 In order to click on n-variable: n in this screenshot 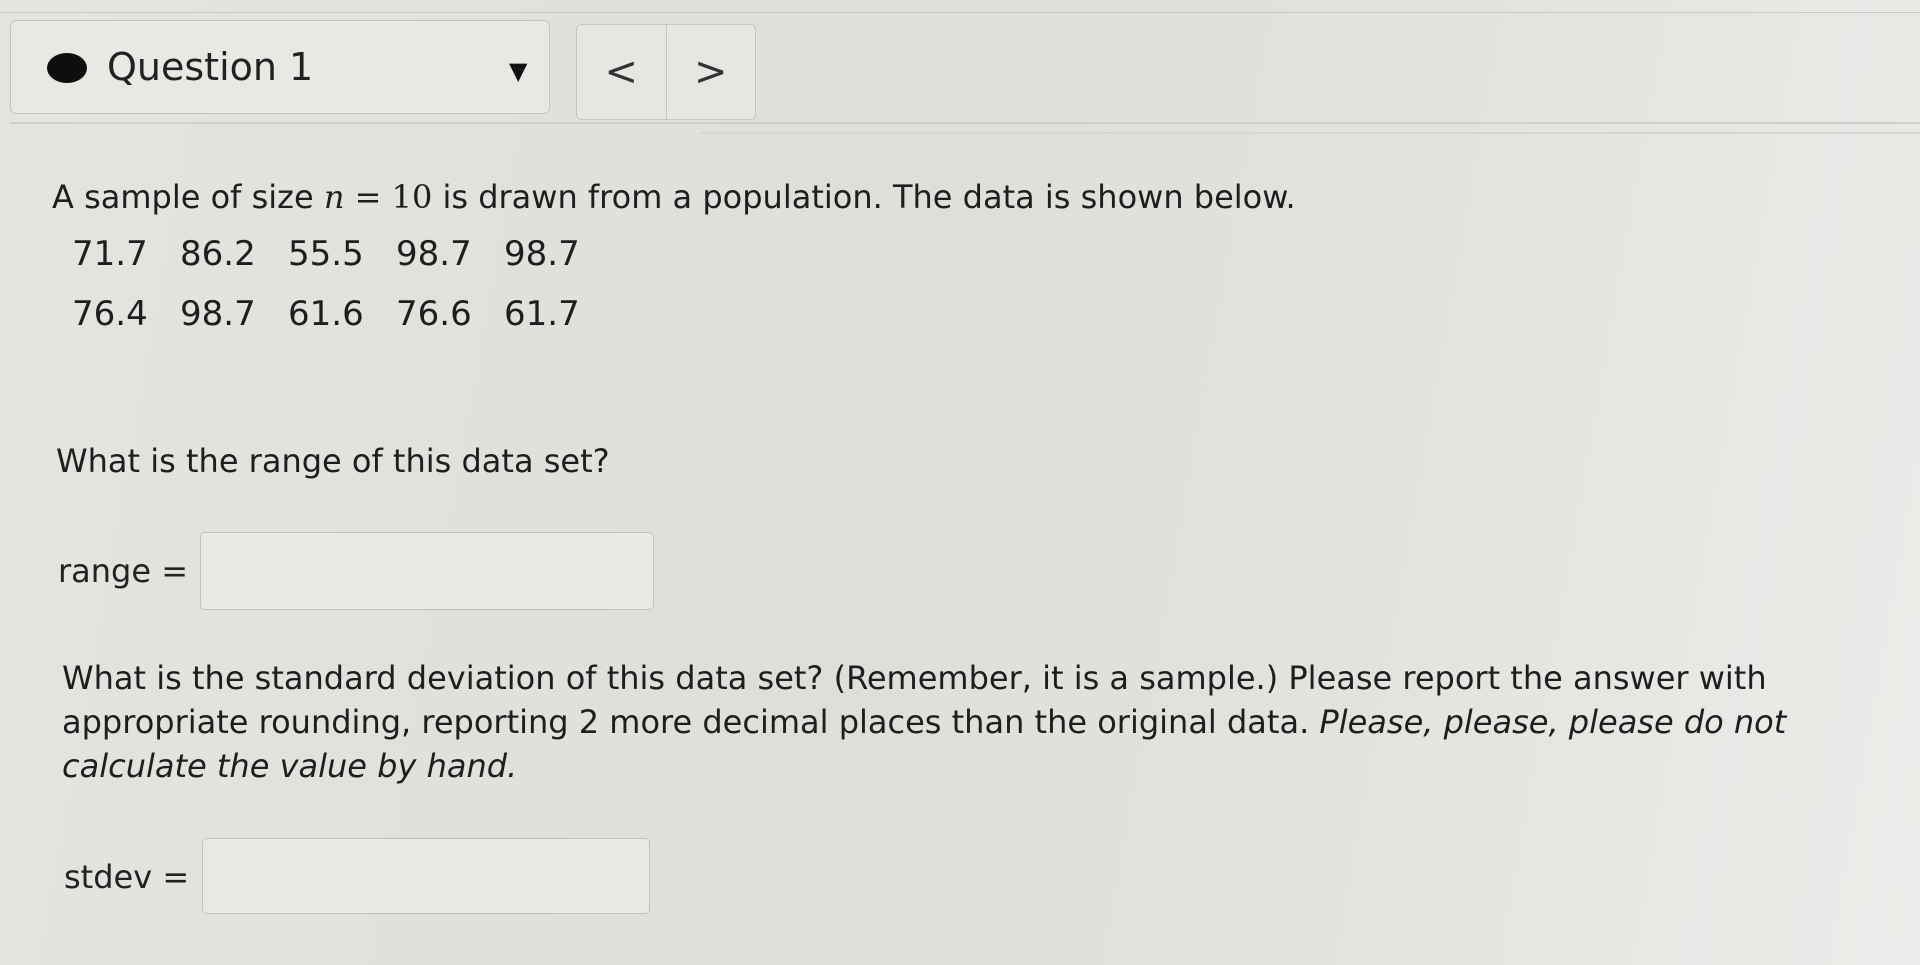, I will do `click(334, 197)`.